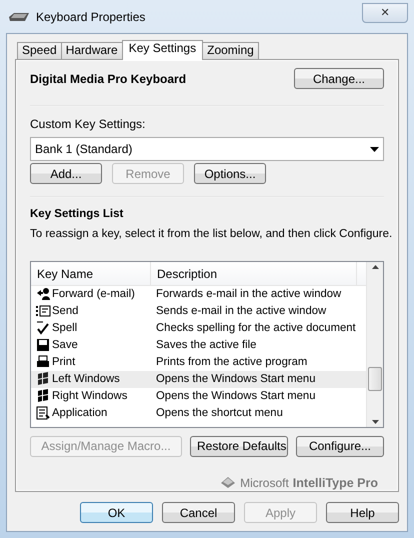  What do you see at coordinates (43, 294) in the screenshot?
I see `person-arrow-icon` at bounding box center [43, 294].